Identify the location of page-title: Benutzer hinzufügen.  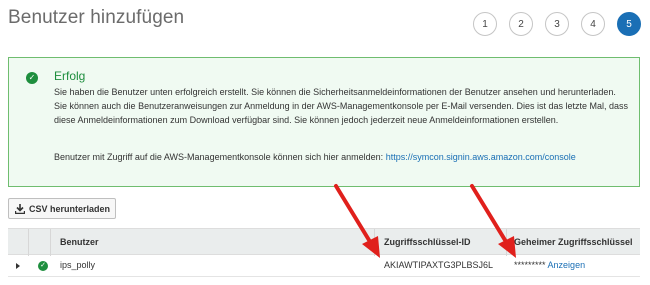
(96, 17).